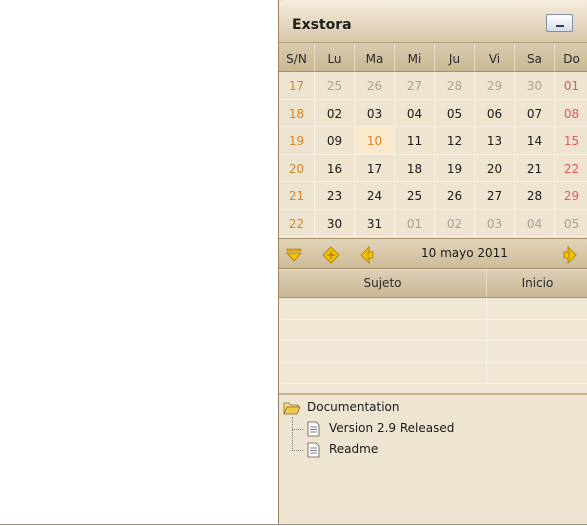 The width and height of the screenshot is (587, 526). Describe the element at coordinates (335, 141) in the screenshot. I see `calendar-day: 09` at that location.